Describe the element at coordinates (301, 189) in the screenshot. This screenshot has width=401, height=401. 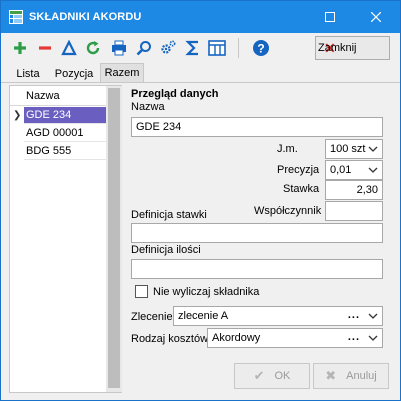
I see `stawka-label: Stawka` at that location.